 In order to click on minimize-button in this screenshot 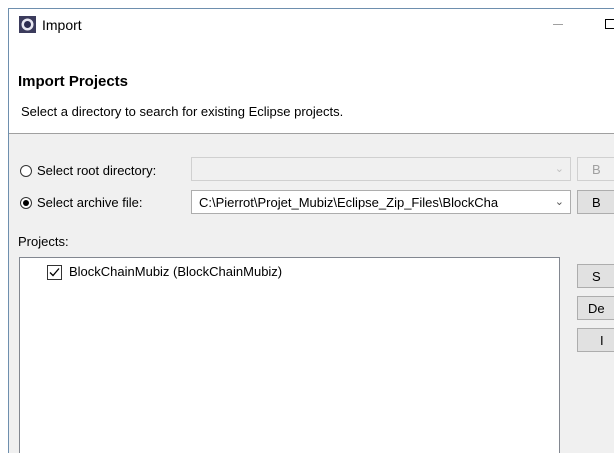, I will do `click(558, 24)`.